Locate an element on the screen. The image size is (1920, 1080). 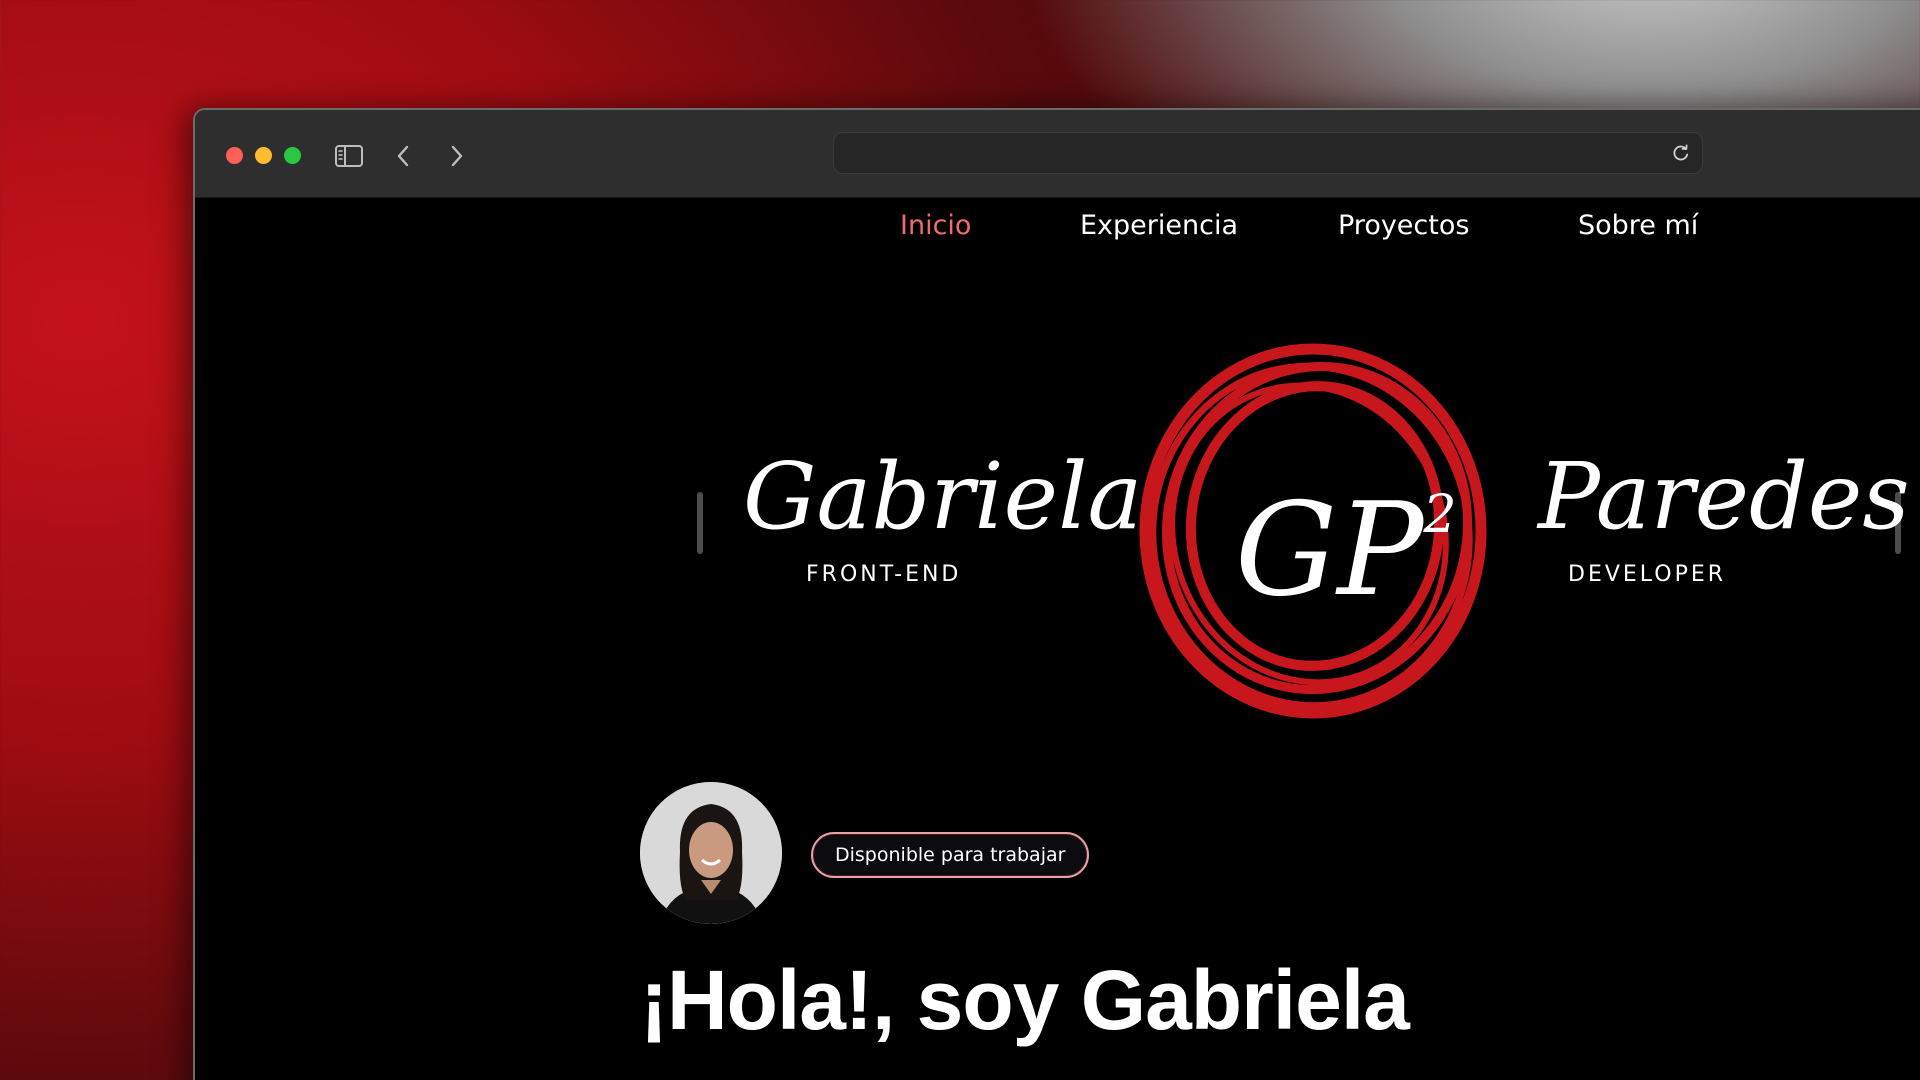
hero-title: ¡Hola!, soy Gabriela is located at coordinates (1025, 1000).